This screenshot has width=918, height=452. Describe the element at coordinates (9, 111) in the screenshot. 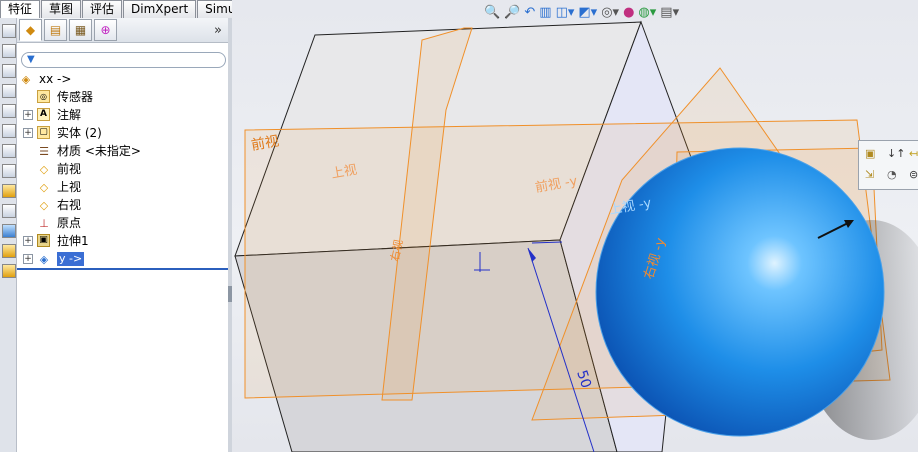

I see `cut-tool-icon` at that location.